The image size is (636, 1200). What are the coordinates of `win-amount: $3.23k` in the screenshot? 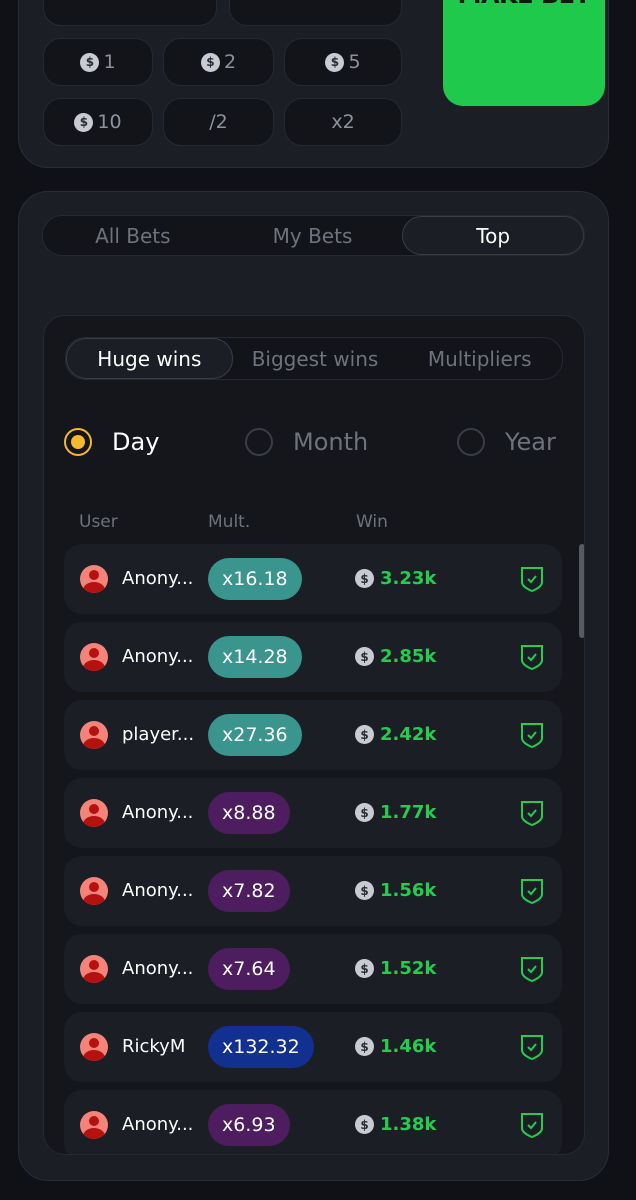 It's located at (395, 578).